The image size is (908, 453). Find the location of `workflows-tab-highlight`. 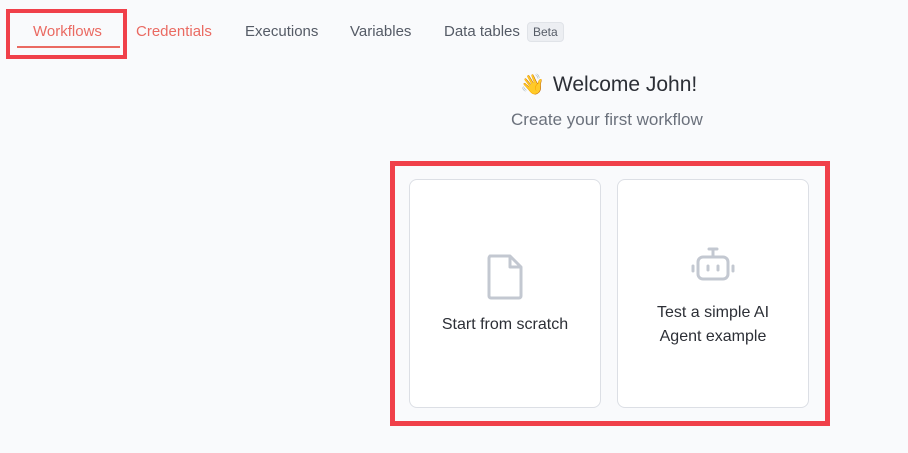

workflows-tab-highlight is located at coordinates (66, 34).